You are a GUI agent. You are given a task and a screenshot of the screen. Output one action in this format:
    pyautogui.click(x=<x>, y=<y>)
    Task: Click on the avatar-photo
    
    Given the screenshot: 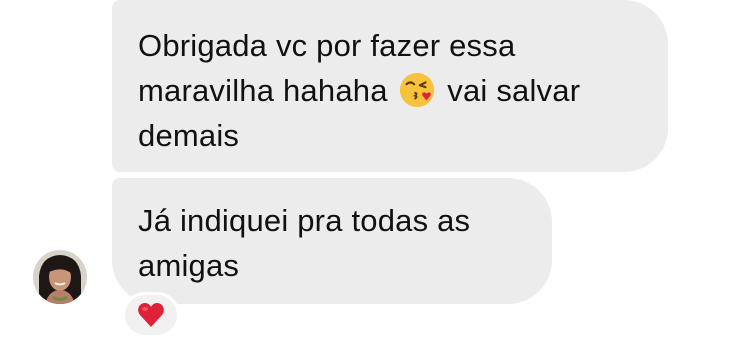 What is the action you would take?
    pyautogui.click(x=60, y=277)
    